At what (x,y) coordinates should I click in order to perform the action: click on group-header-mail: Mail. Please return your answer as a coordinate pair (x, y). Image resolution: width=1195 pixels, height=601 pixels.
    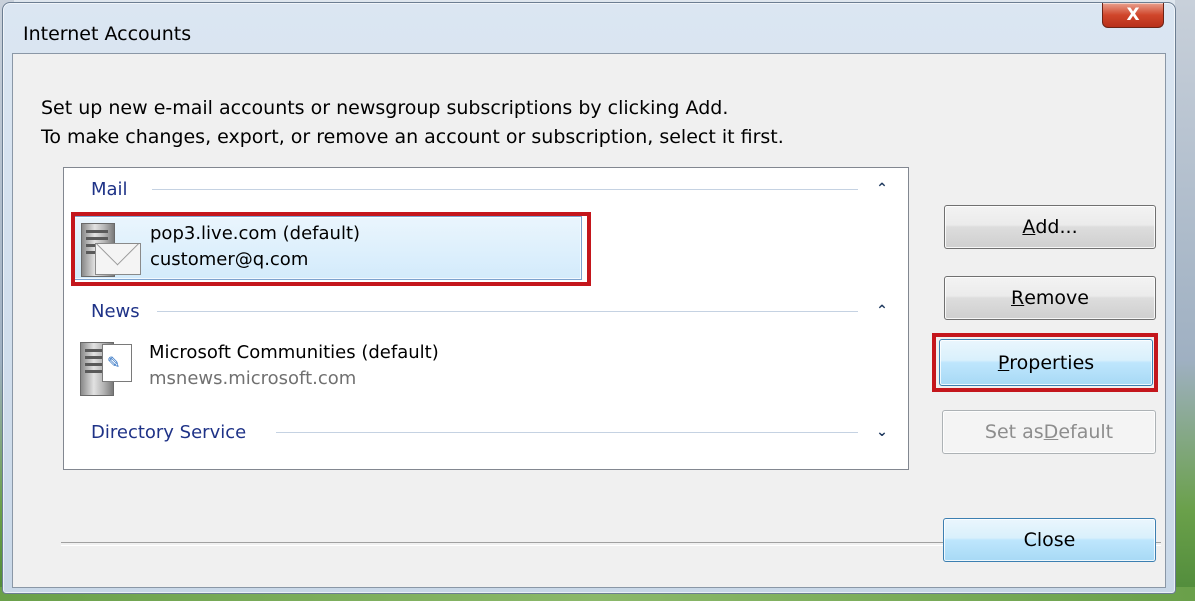
    Looking at the image, I should click on (109, 189).